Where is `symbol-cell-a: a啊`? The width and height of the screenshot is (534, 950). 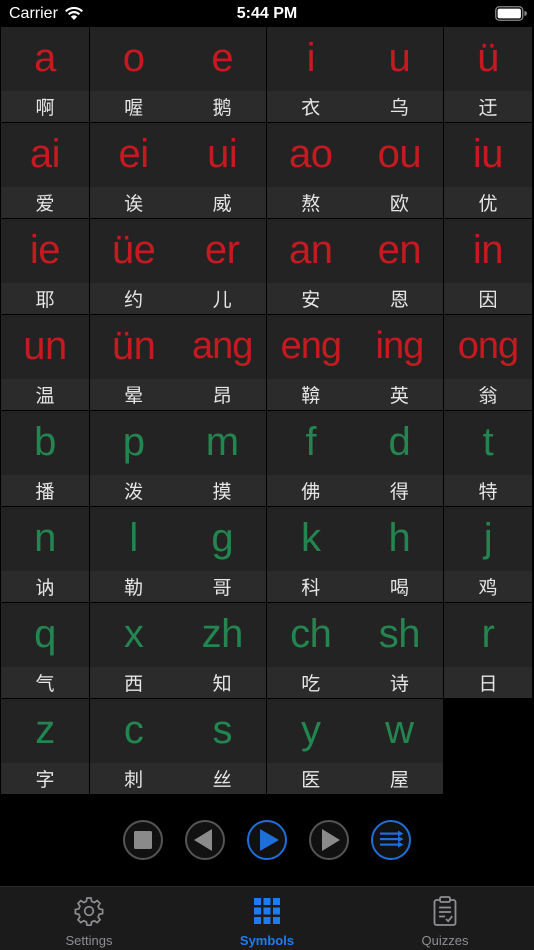 symbol-cell-a: a啊 is located at coordinates (45, 74).